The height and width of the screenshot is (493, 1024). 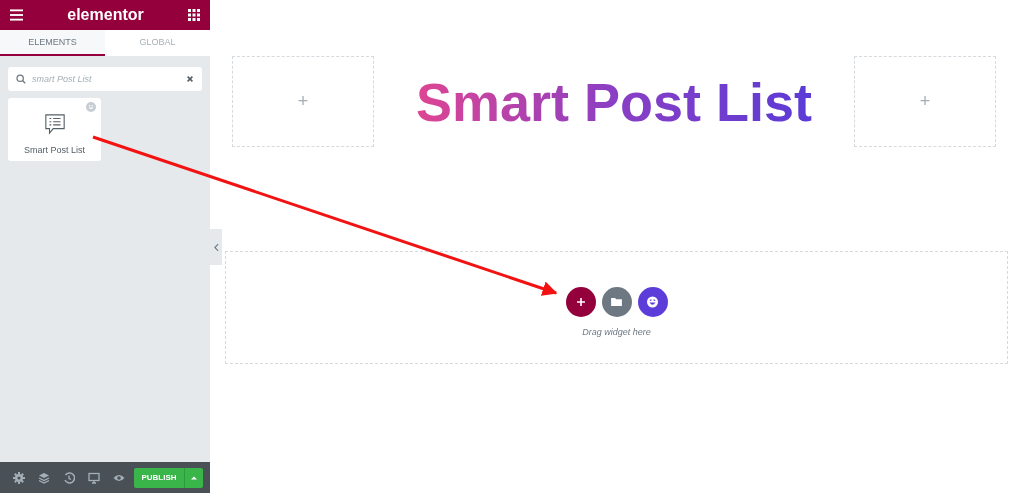 What do you see at coordinates (216, 247) in the screenshot?
I see `chevron-left-icon` at bounding box center [216, 247].